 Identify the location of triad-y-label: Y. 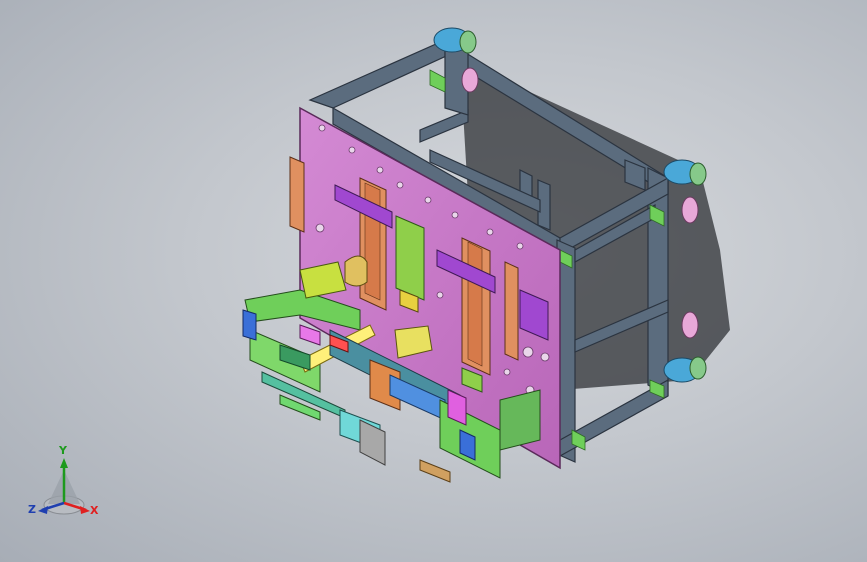
(63, 450).